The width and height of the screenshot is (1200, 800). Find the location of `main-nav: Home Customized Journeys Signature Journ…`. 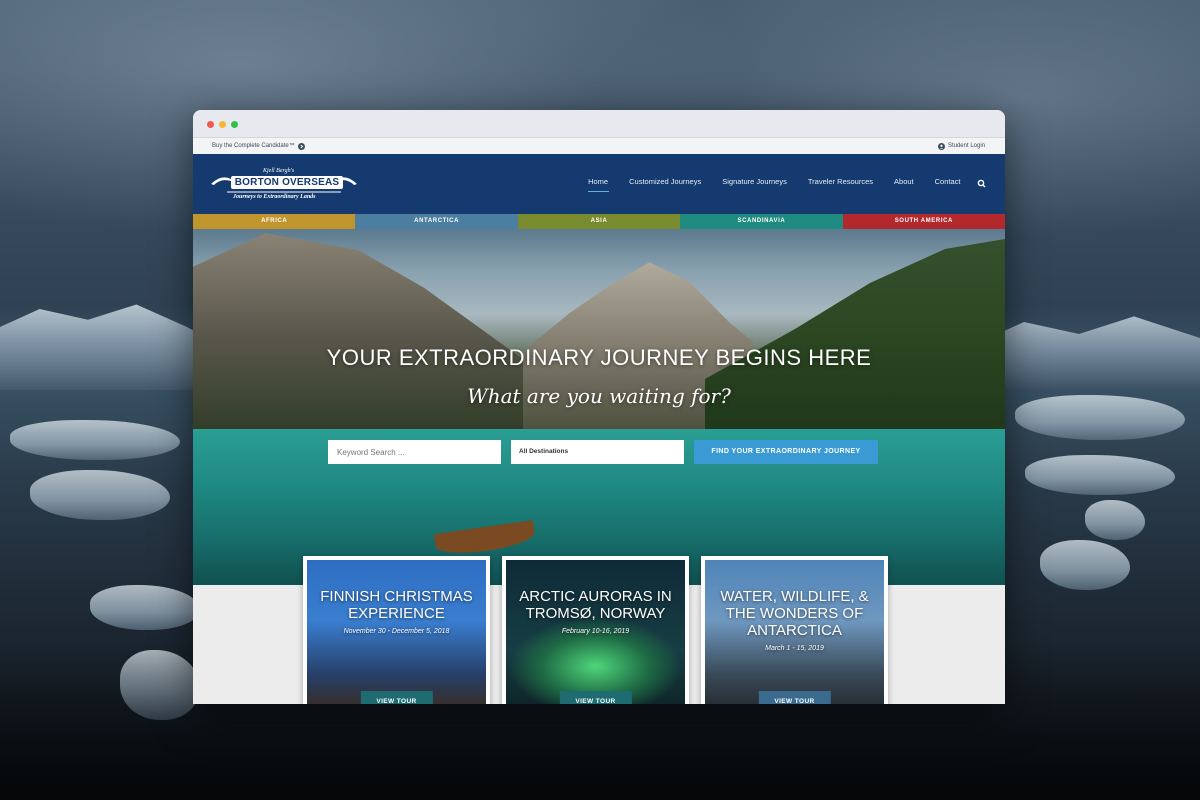

main-nav: Home Customized Journeys Signature Journ… is located at coordinates (783, 184).